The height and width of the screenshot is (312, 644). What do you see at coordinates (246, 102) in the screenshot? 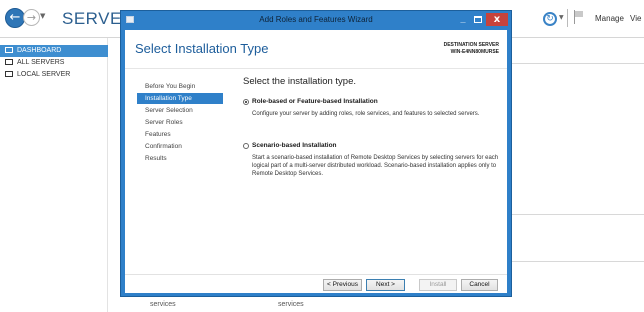
I see `role-based-radio` at bounding box center [246, 102].